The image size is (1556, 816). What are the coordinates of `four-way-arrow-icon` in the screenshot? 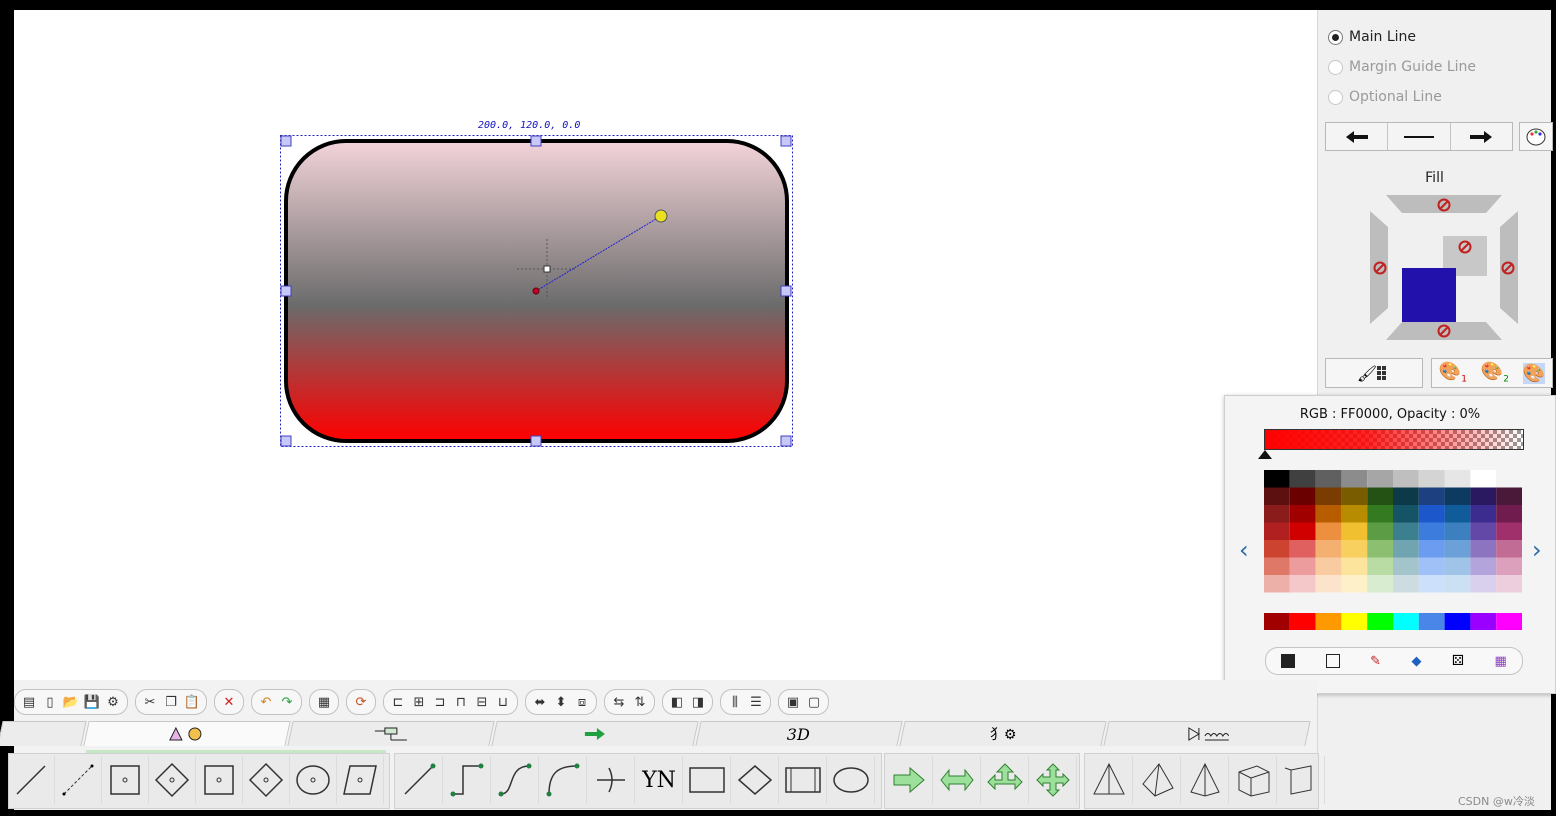 It's located at (1053, 780).